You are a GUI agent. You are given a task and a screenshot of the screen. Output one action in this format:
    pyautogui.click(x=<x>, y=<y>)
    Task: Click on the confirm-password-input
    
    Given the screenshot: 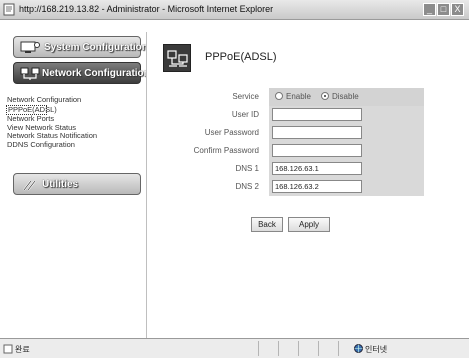 What is the action you would take?
    pyautogui.click(x=317, y=150)
    